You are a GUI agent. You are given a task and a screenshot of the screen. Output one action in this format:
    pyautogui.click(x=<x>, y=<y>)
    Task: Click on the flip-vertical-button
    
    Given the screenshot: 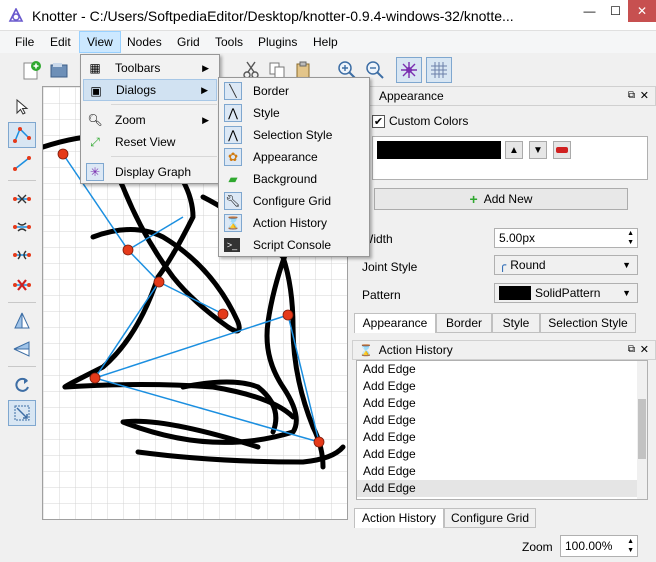 What is the action you would take?
    pyautogui.click(x=22, y=321)
    